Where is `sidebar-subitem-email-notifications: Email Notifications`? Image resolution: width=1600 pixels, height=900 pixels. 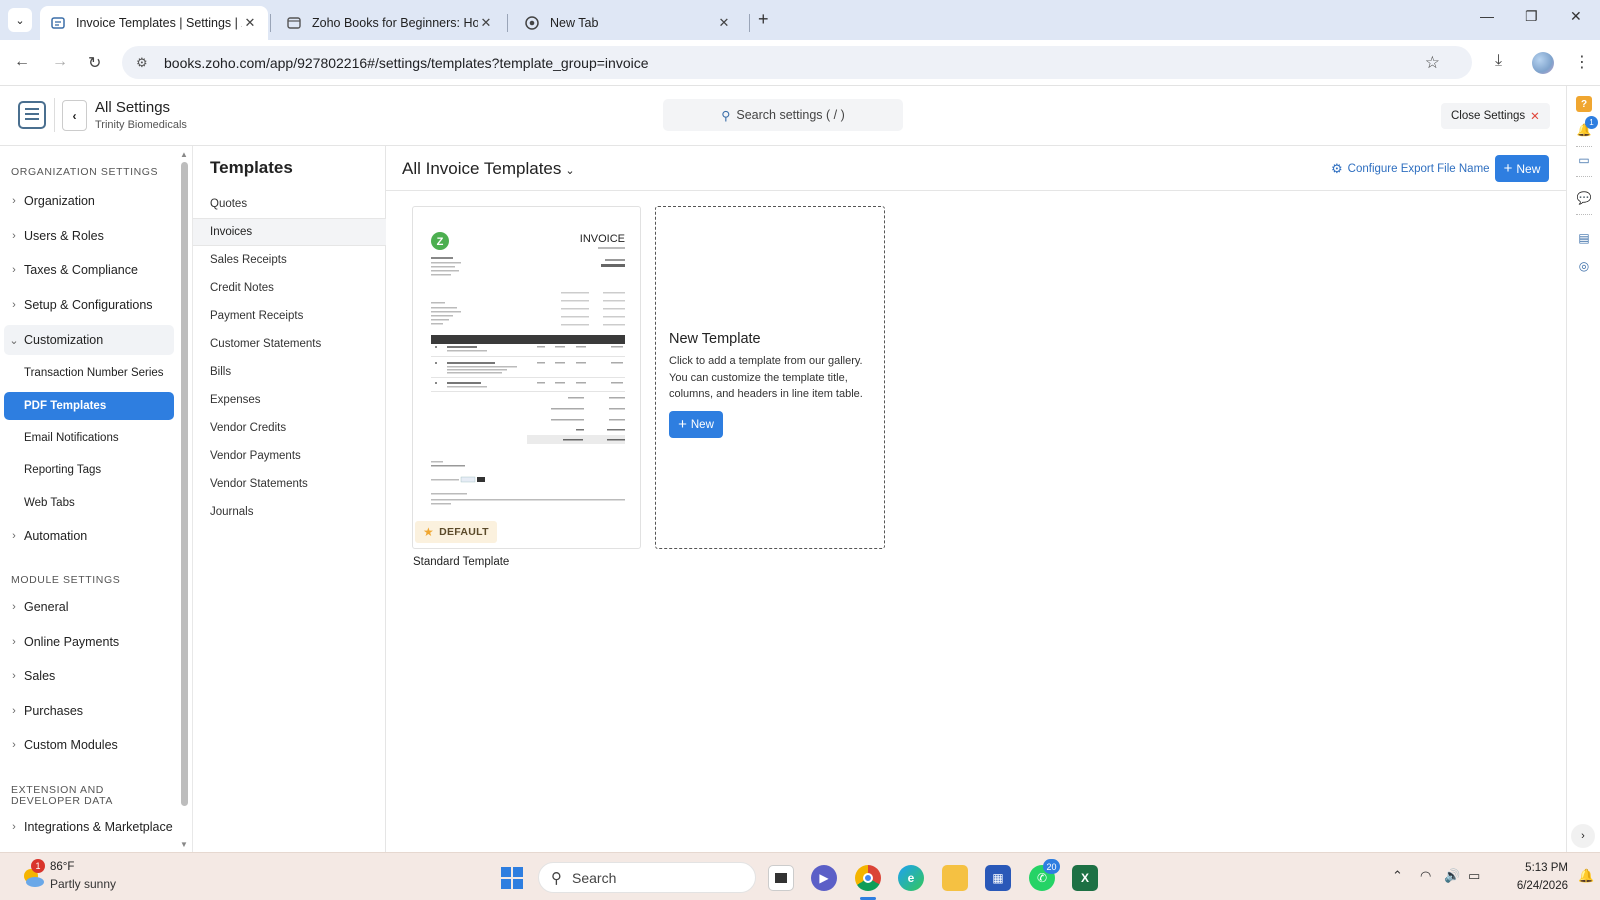
sidebar-subitem-email-notifications: Email Notifications is located at coordinates (89, 438).